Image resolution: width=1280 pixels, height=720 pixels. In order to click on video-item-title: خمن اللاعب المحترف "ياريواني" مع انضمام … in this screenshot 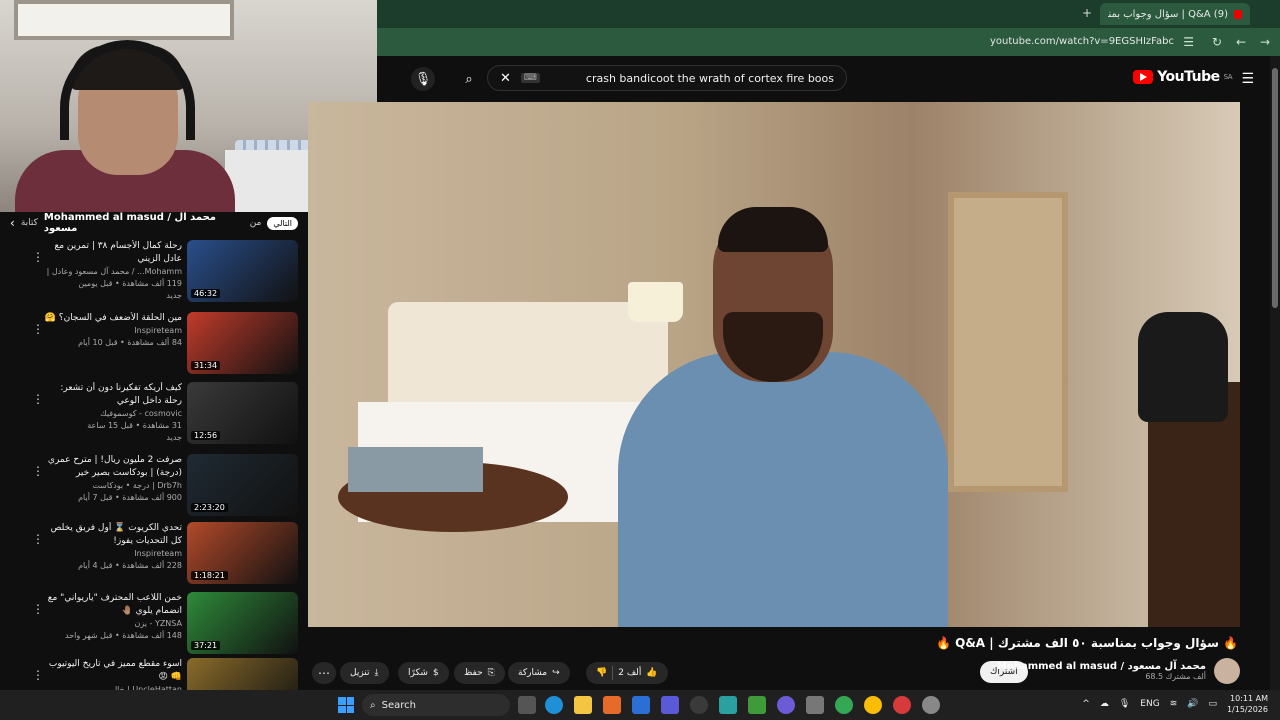, I will do `click(113, 605)`.